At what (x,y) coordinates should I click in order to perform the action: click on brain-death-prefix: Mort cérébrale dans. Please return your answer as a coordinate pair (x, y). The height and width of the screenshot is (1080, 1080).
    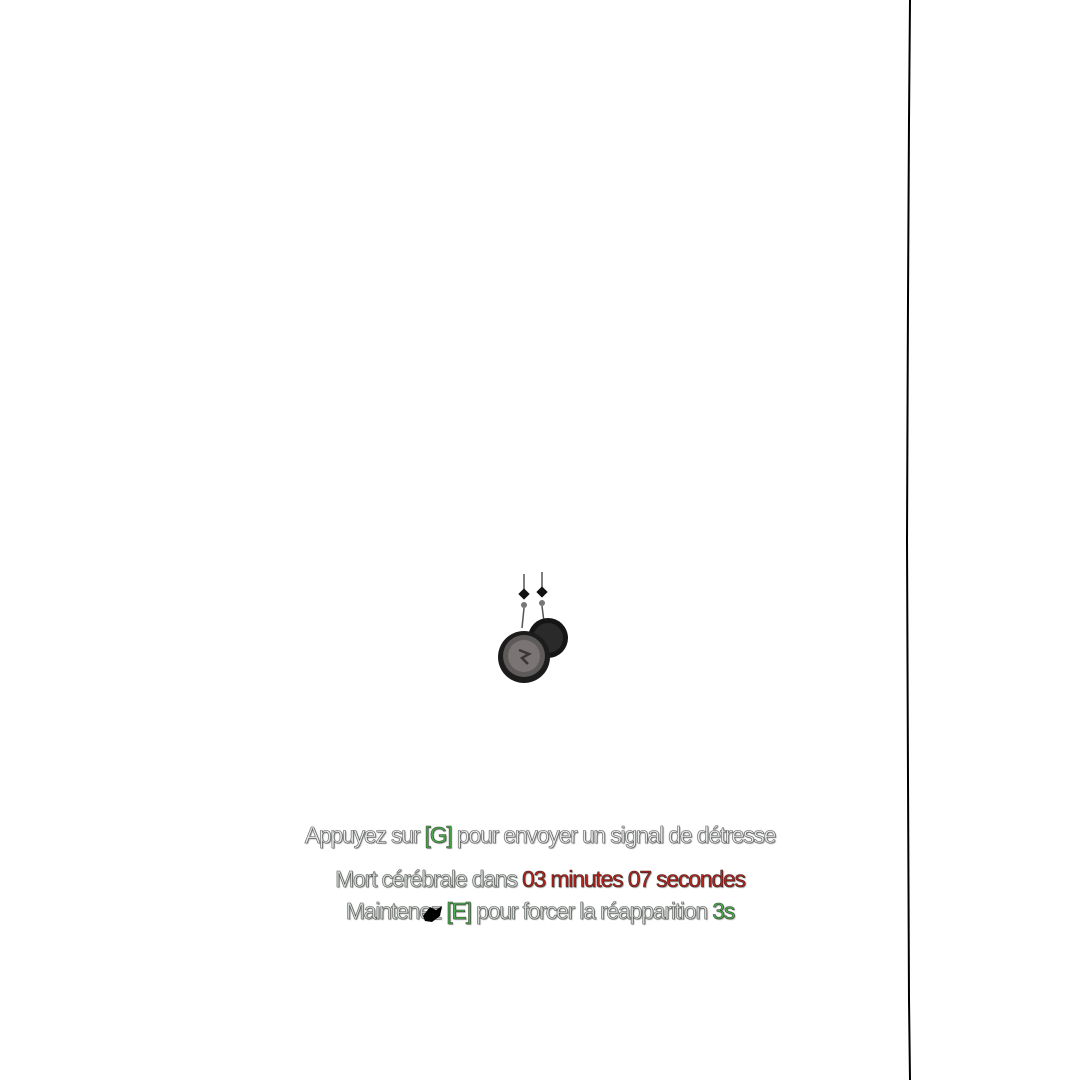
    Looking at the image, I should click on (428, 879).